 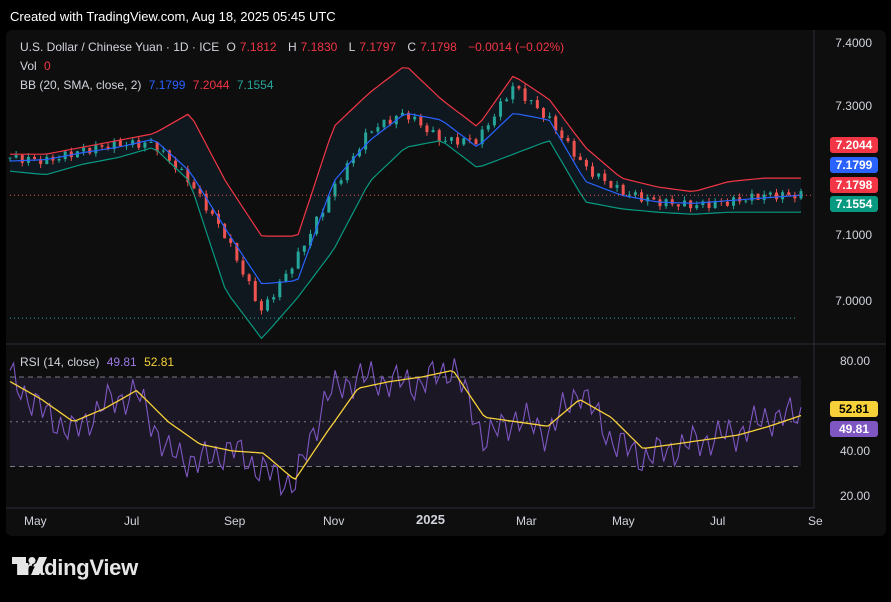 I want to click on rsi-tick-20: 20.00, so click(x=854, y=496).